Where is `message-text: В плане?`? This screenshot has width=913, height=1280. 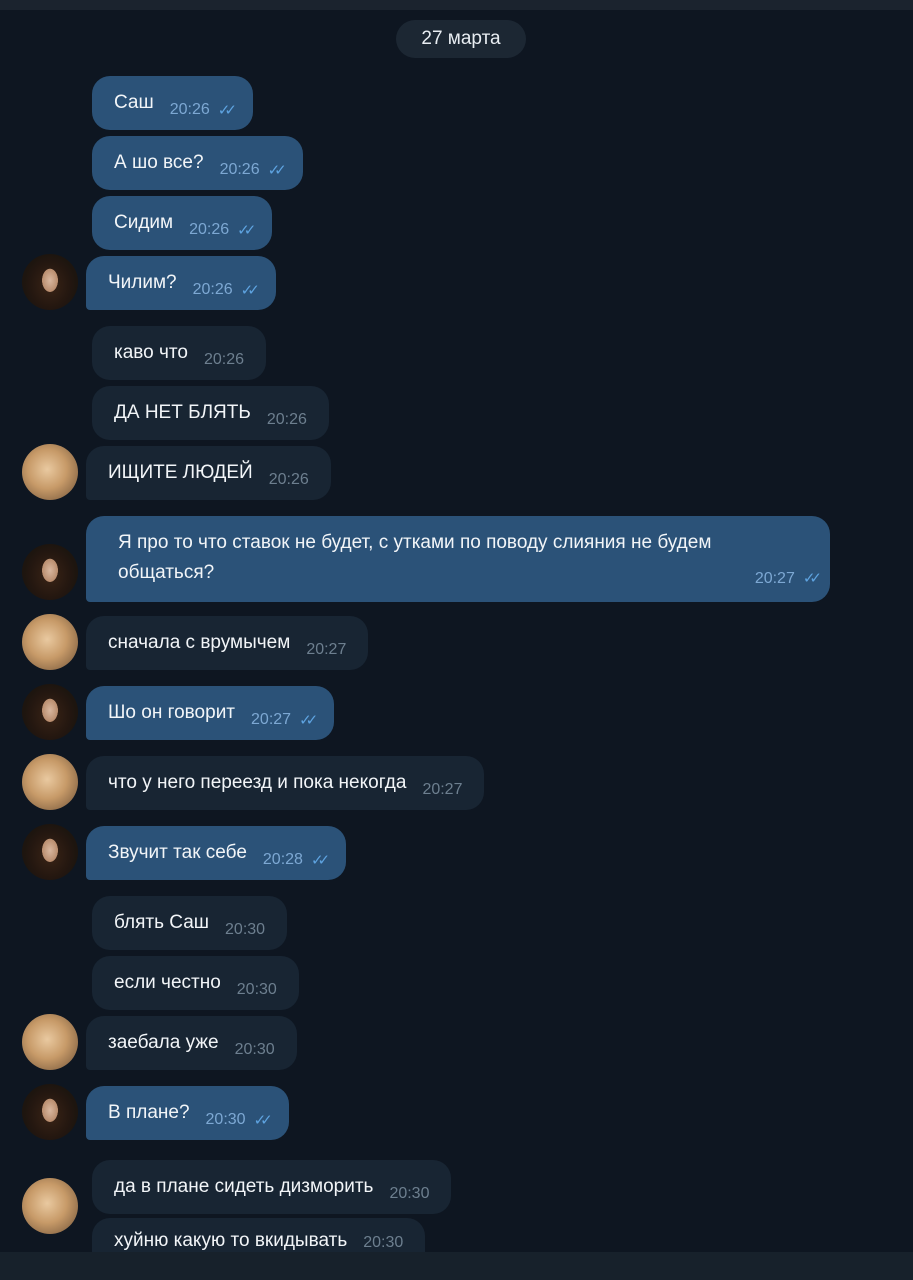 message-text: В плане? is located at coordinates (149, 1112).